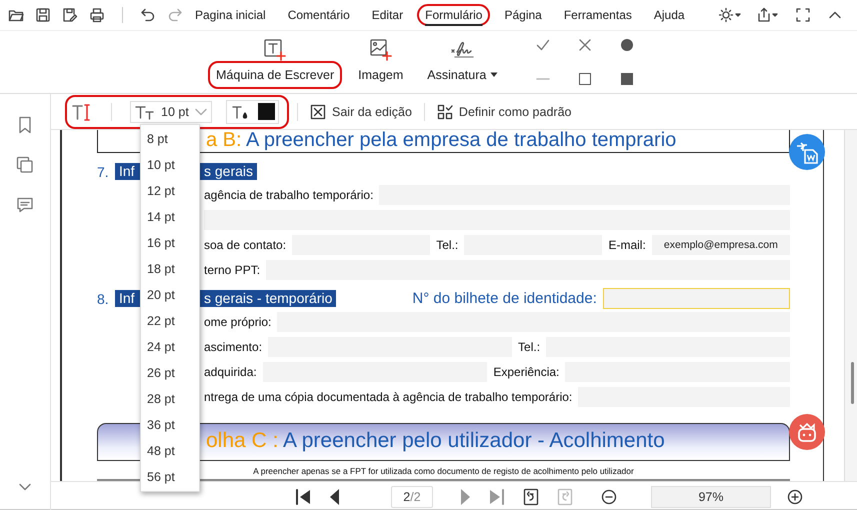 This screenshot has width=857, height=510. What do you see at coordinates (523, 15) in the screenshot?
I see `menu-tab: Página` at bounding box center [523, 15].